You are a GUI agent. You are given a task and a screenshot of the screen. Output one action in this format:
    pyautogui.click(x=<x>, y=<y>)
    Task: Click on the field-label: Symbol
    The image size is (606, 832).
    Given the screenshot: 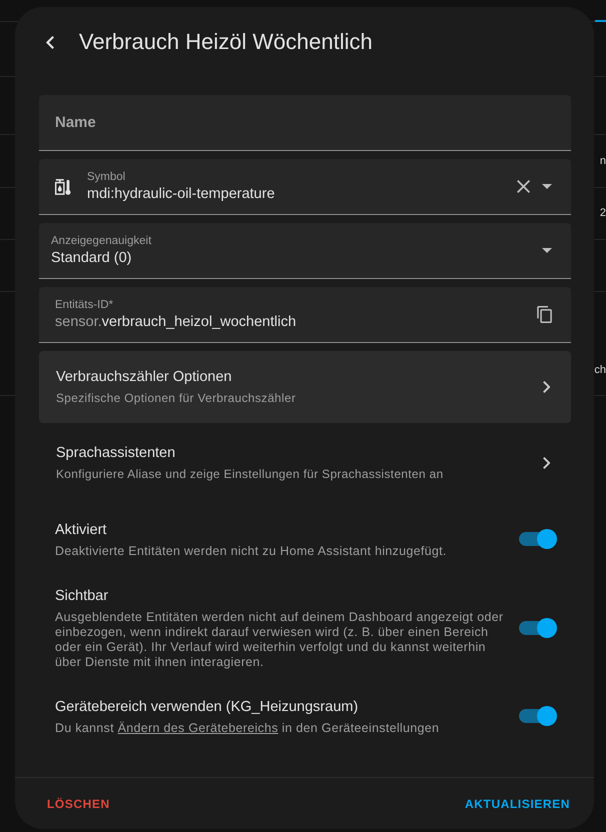 What is the action you would take?
    pyautogui.click(x=106, y=177)
    